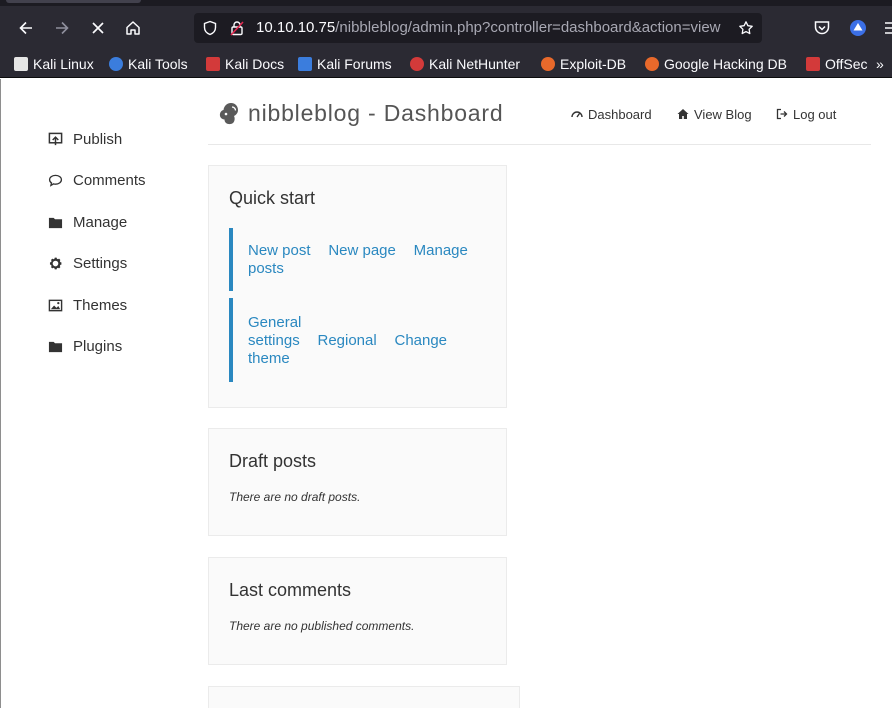 Image resolution: width=892 pixels, height=708 pixels. Describe the element at coordinates (846, 64) in the screenshot. I see `bookmark-label: OffSec` at that location.